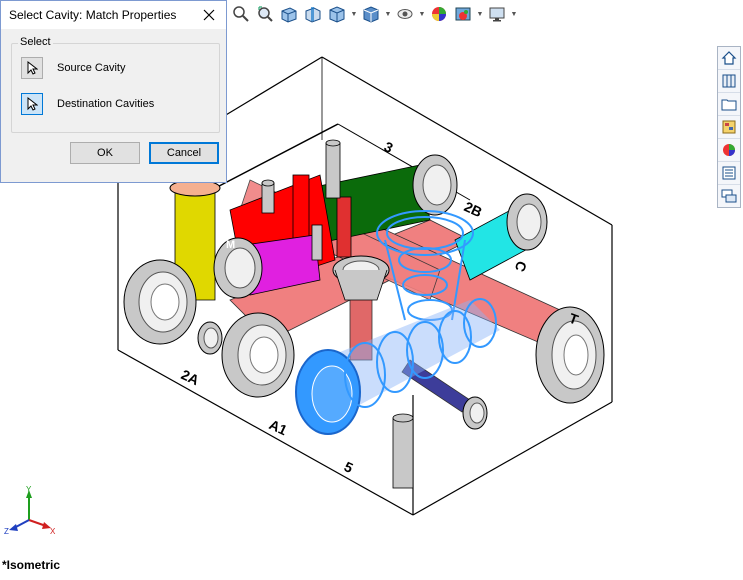 This screenshot has height=580, width=743. Describe the element at coordinates (160, 302) in the screenshot. I see `port-2a-face` at that location.